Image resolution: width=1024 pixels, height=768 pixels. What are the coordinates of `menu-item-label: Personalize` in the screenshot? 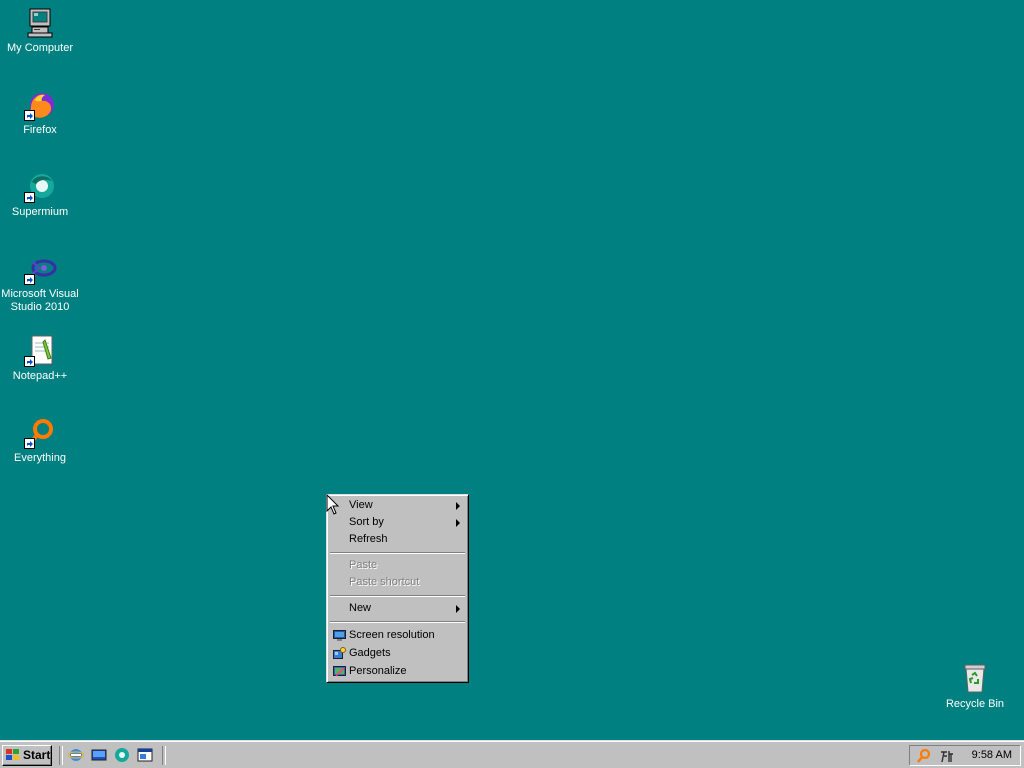 It's located at (378, 671).